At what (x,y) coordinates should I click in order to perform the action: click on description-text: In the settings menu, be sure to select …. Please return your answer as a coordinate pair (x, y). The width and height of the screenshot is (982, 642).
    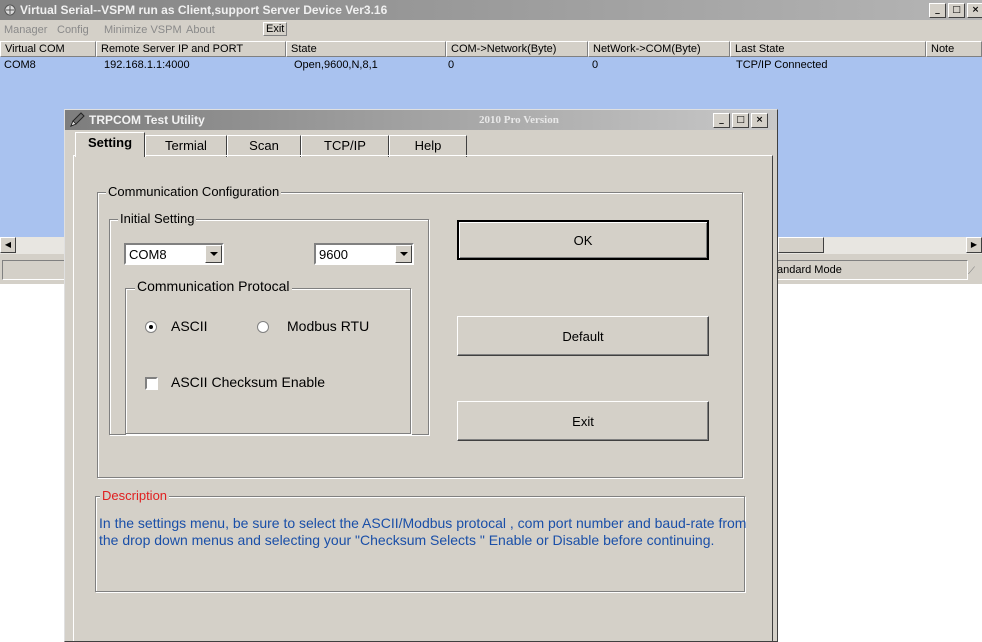
    Looking at the image, I should click on (423, 531).